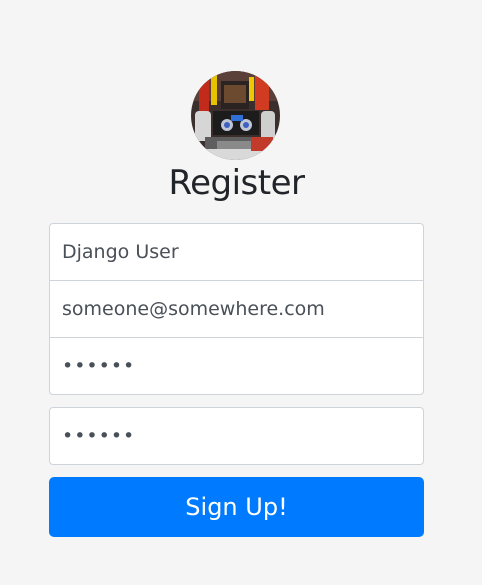 The width and height of the screenshot is (482, 585). What do you see at coordinates (99, 366) in the screenshot?
I see `password-mask: ••••••` at bounding box center [99, 366].